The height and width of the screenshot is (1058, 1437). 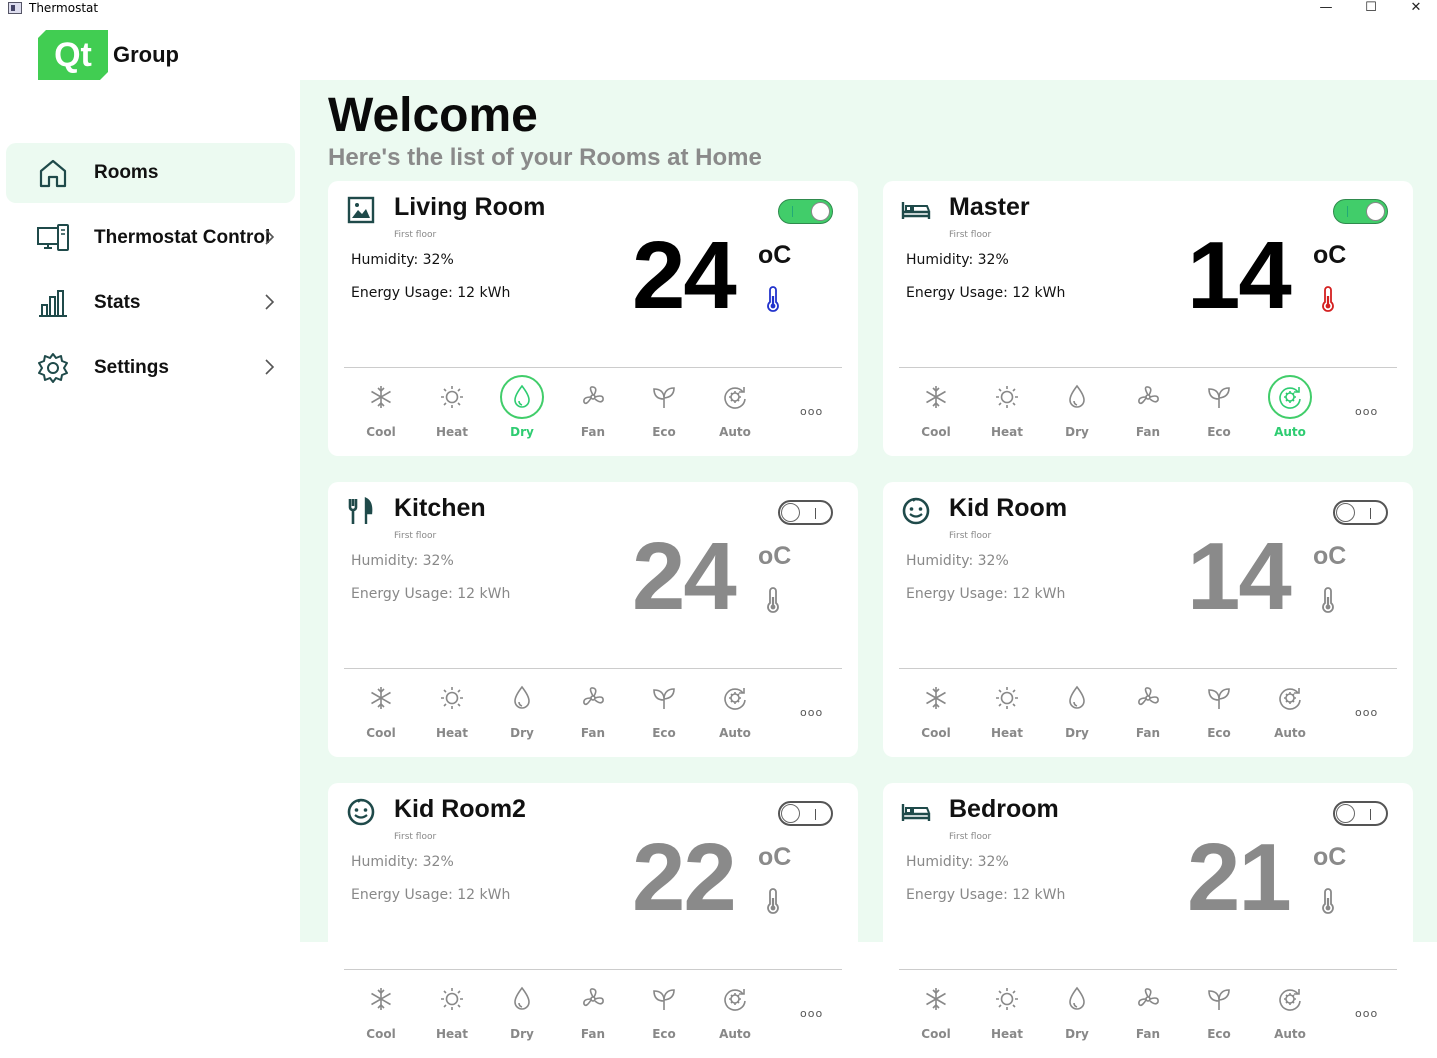 I want to click on room-energy-usage: Energy Usage: 12 kWh, so click(x=986, y=293).